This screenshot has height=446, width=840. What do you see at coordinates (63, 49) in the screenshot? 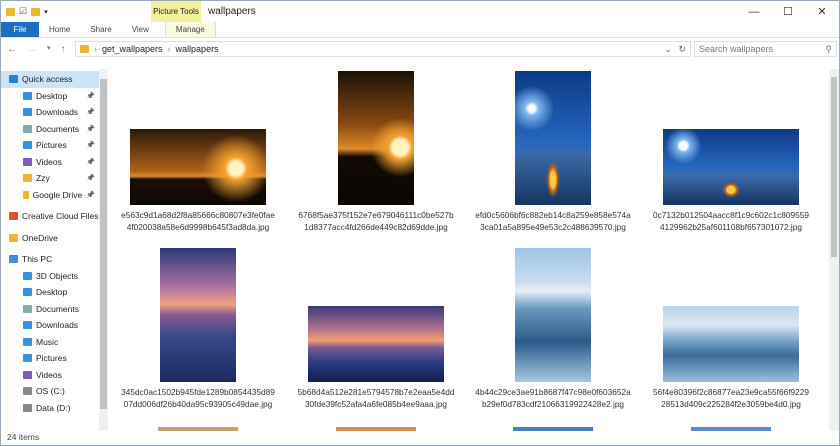
I see `up-button: ↑` at bounding box center [63, 49].